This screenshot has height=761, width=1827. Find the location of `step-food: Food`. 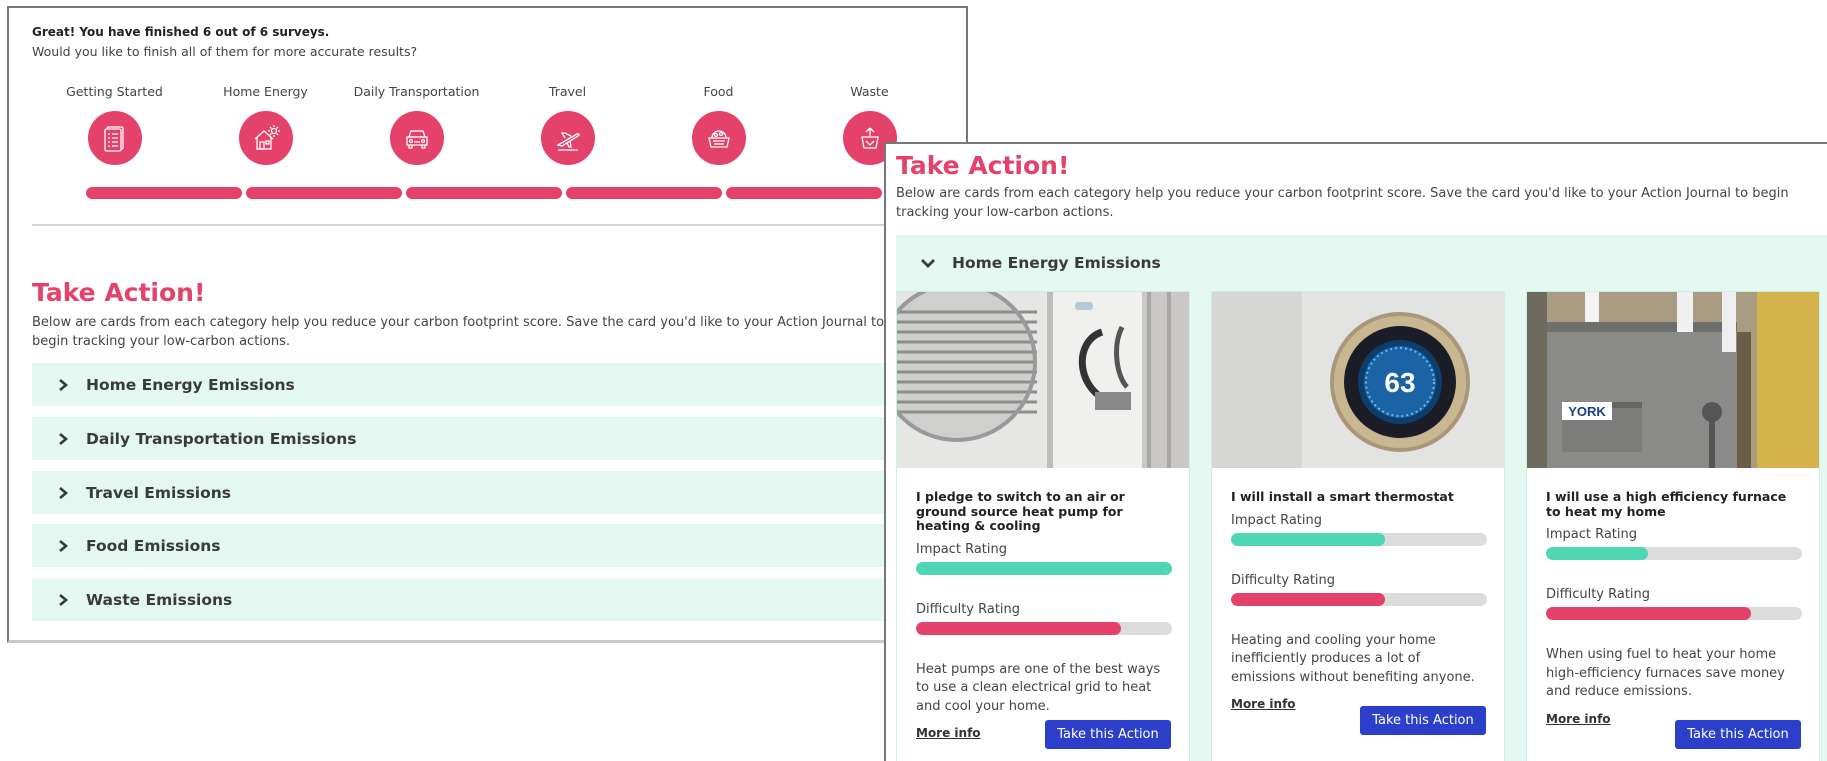

step-food: Food is located at coordinates (718, 124).